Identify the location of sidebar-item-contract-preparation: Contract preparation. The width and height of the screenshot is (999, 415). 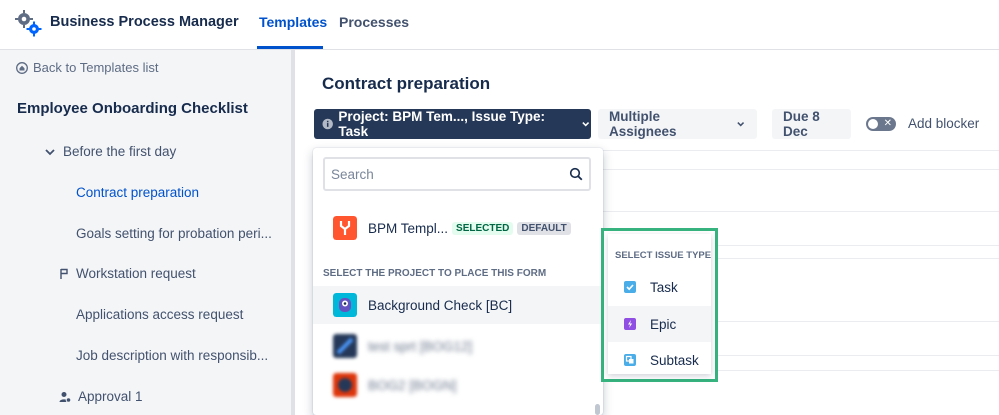
(137, 192).